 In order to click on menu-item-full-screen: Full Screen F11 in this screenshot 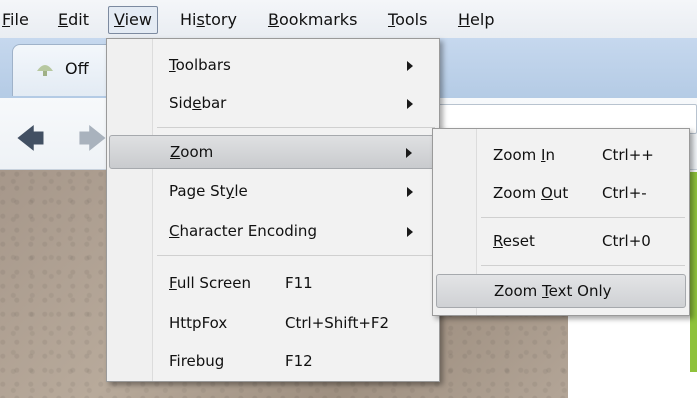, I will do `click(273, 284)`.